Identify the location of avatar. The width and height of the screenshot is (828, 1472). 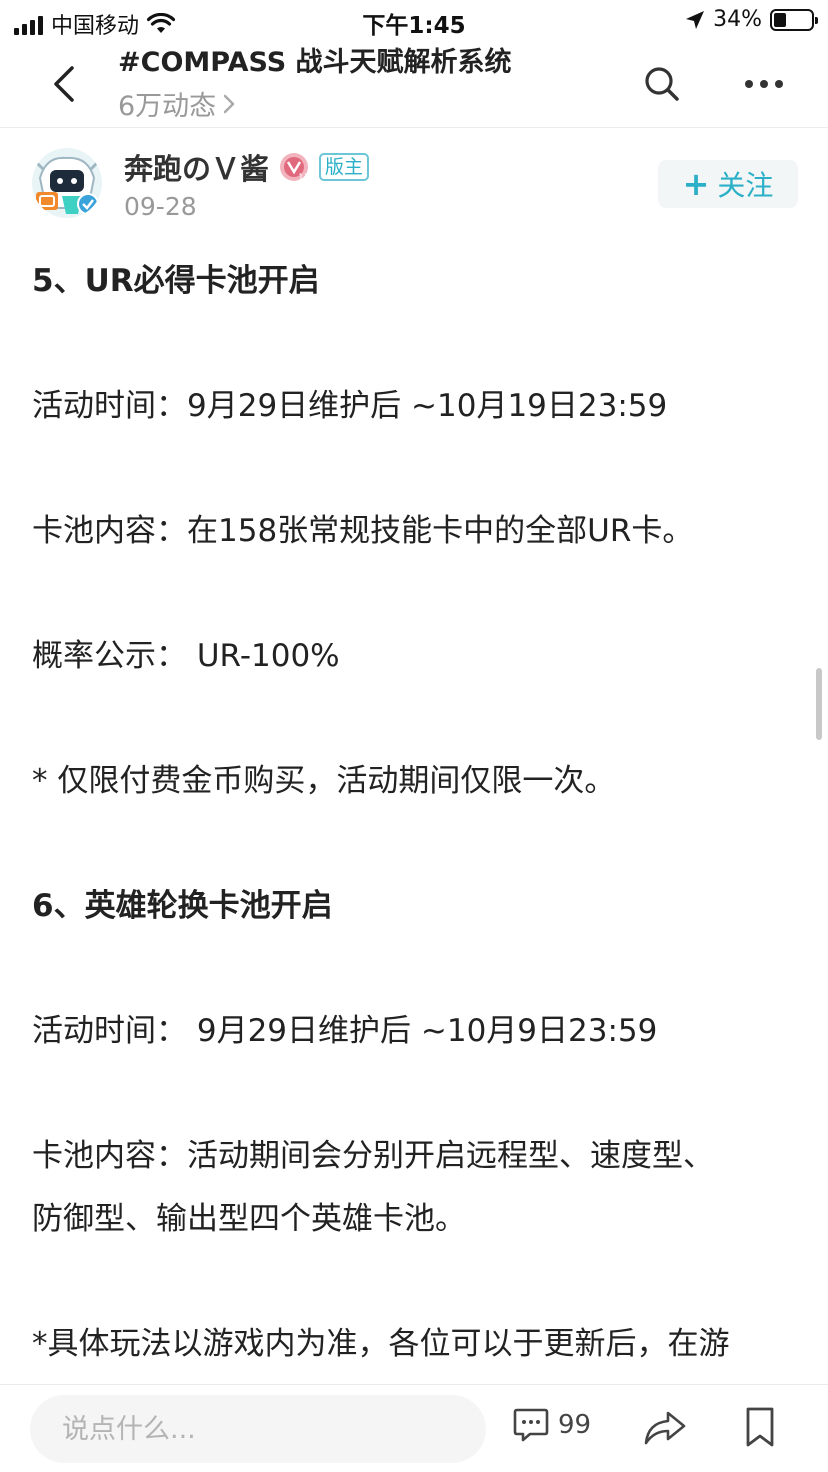
(67, 183).